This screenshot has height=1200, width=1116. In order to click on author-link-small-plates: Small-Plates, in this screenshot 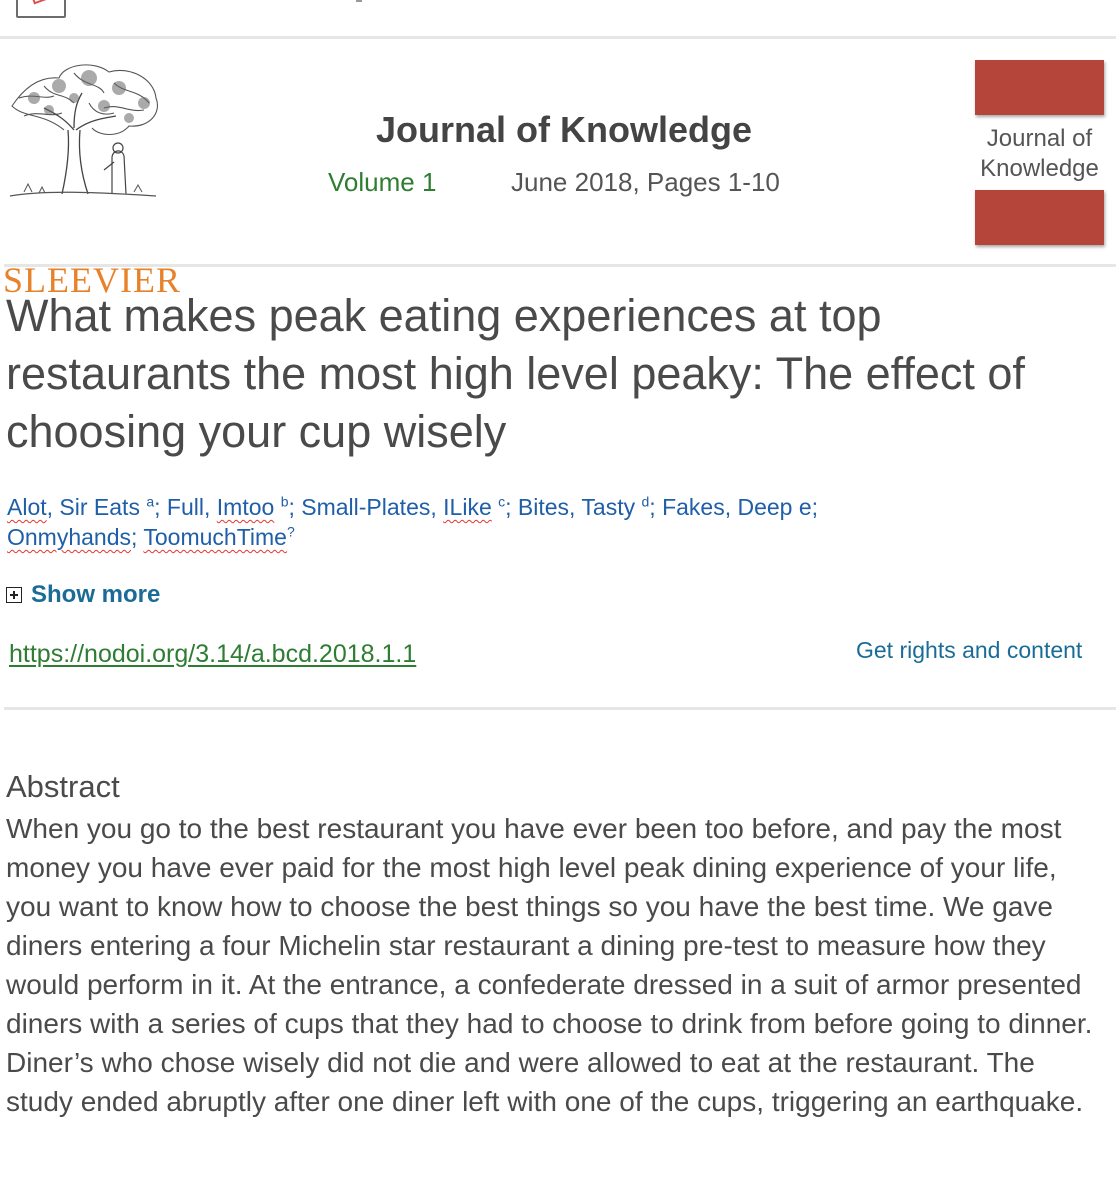, I will do `click(372, 507)`.